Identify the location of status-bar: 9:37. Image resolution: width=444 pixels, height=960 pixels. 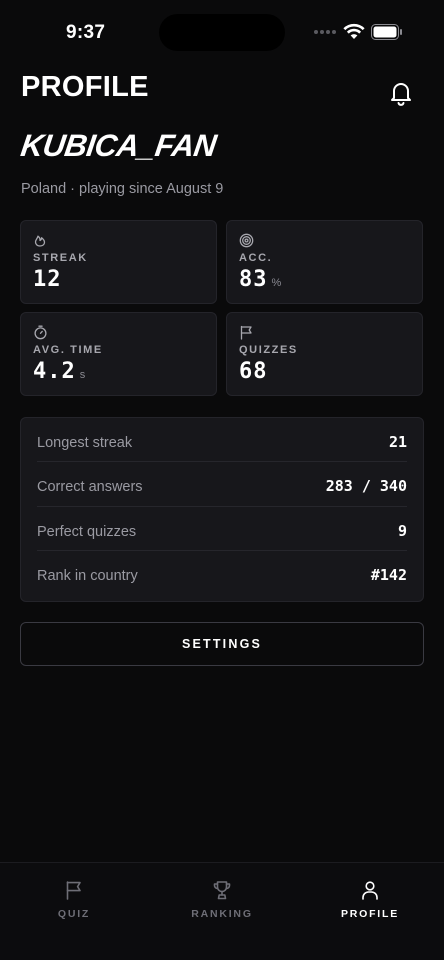
(222, 32).